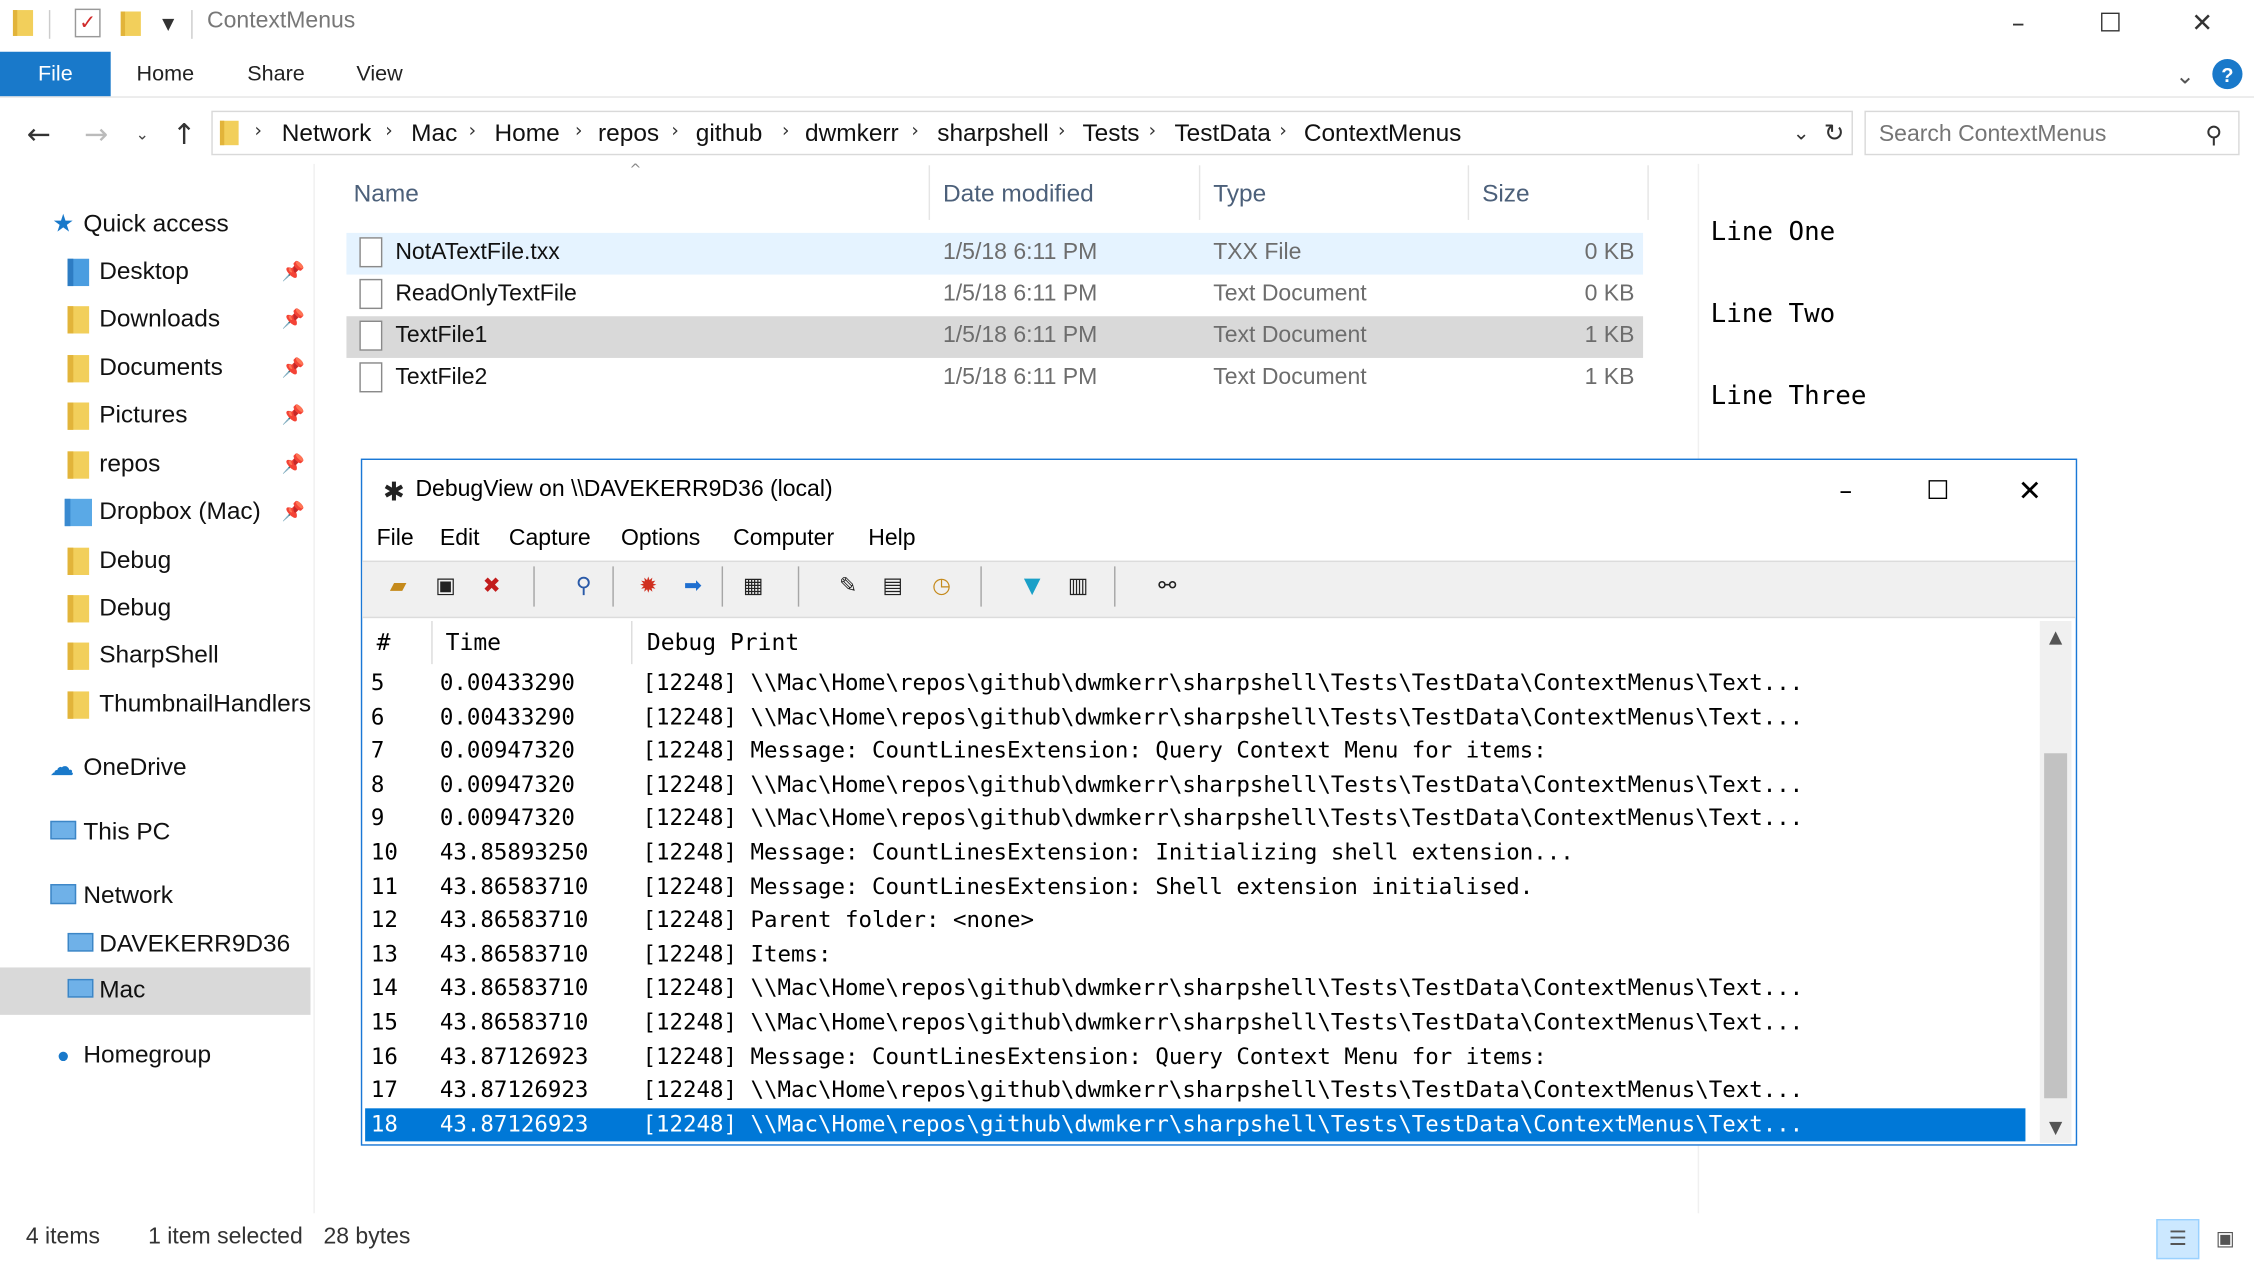  I want to click on menu-edit: Edit, so click(460, 539).